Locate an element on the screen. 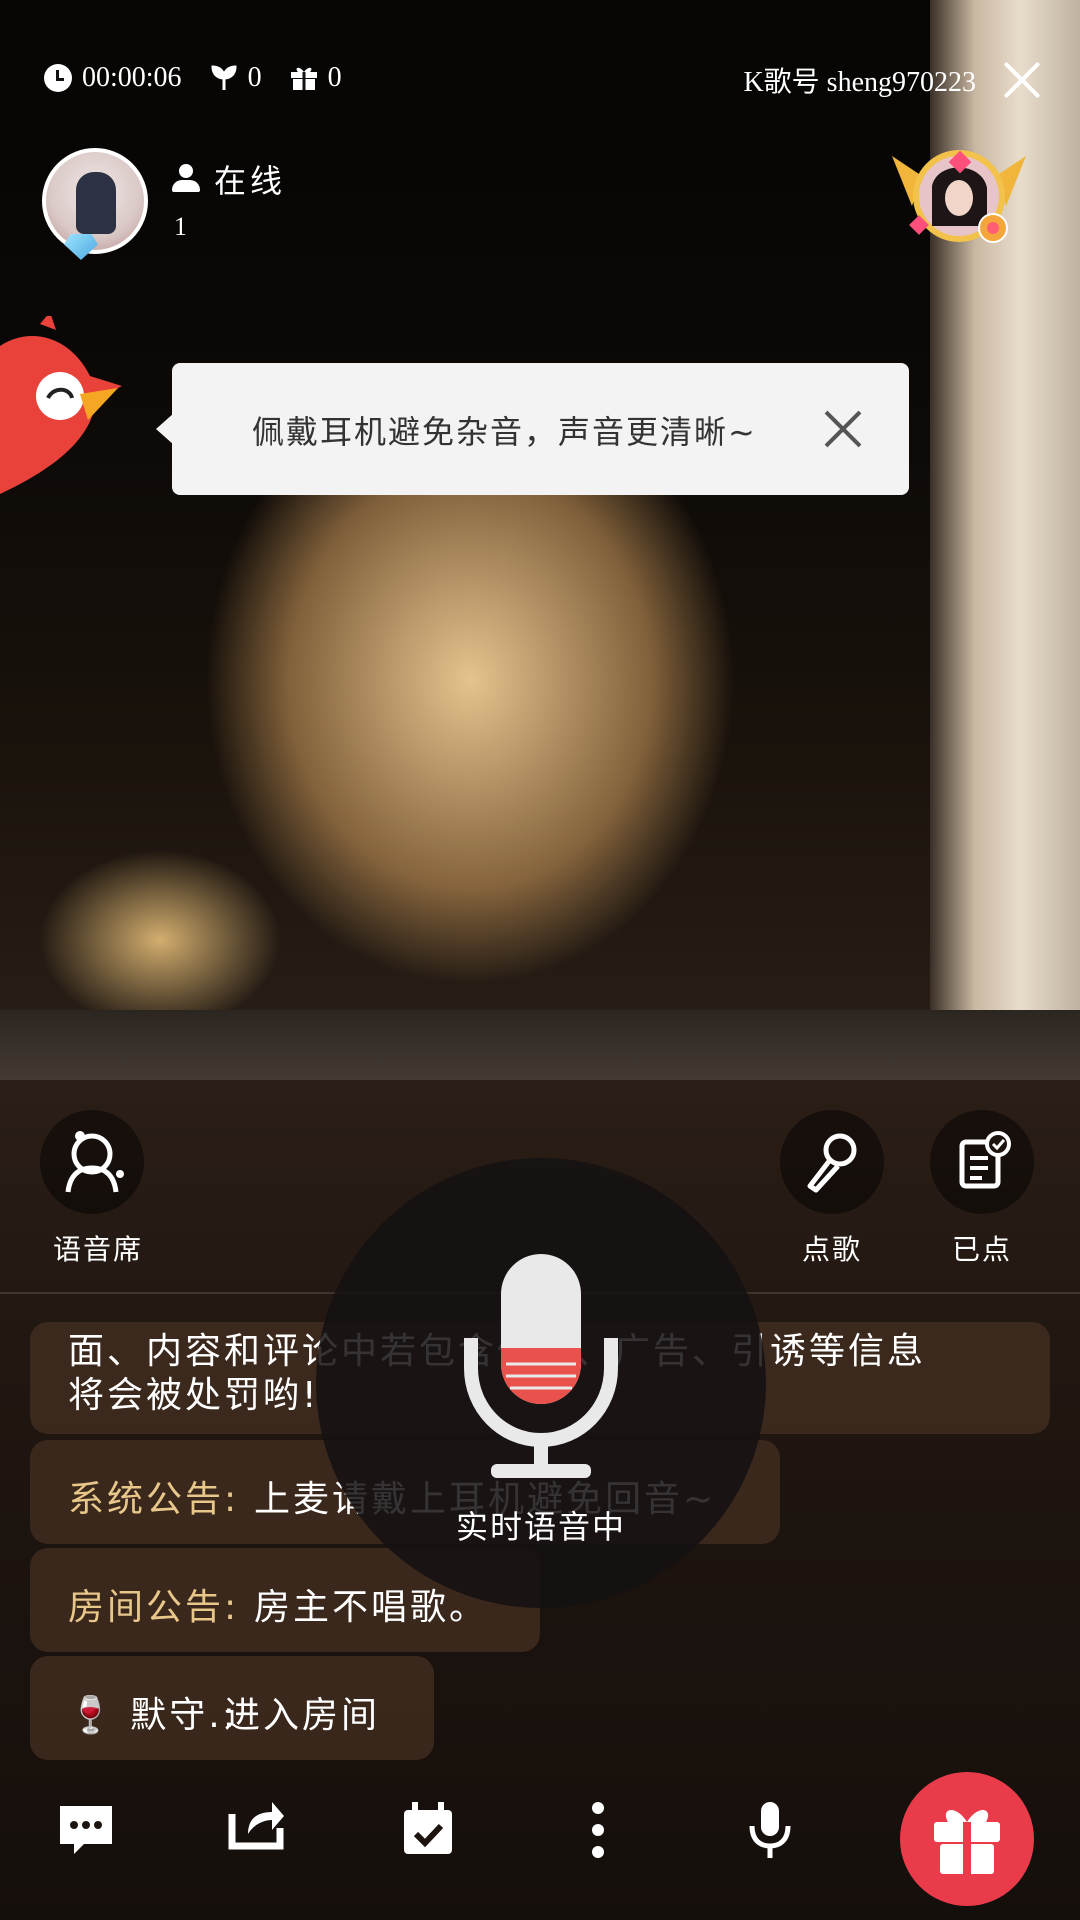  guest-avatar is located at coordinates (959, 196).